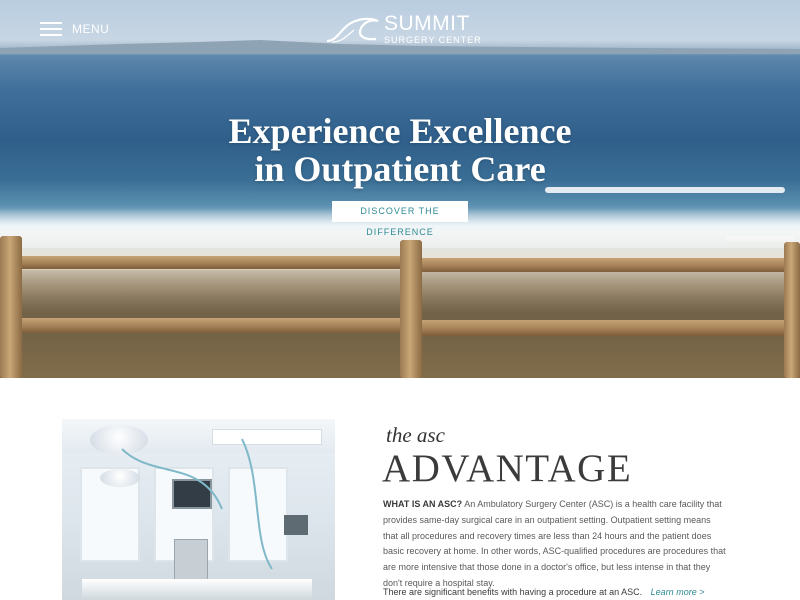 This screenshot has width=800, height=600. What do you see at coordinates (507, 468) in the screenshot?
I see `section-title: ADVANTAGE` at bounding box center [507, 468].